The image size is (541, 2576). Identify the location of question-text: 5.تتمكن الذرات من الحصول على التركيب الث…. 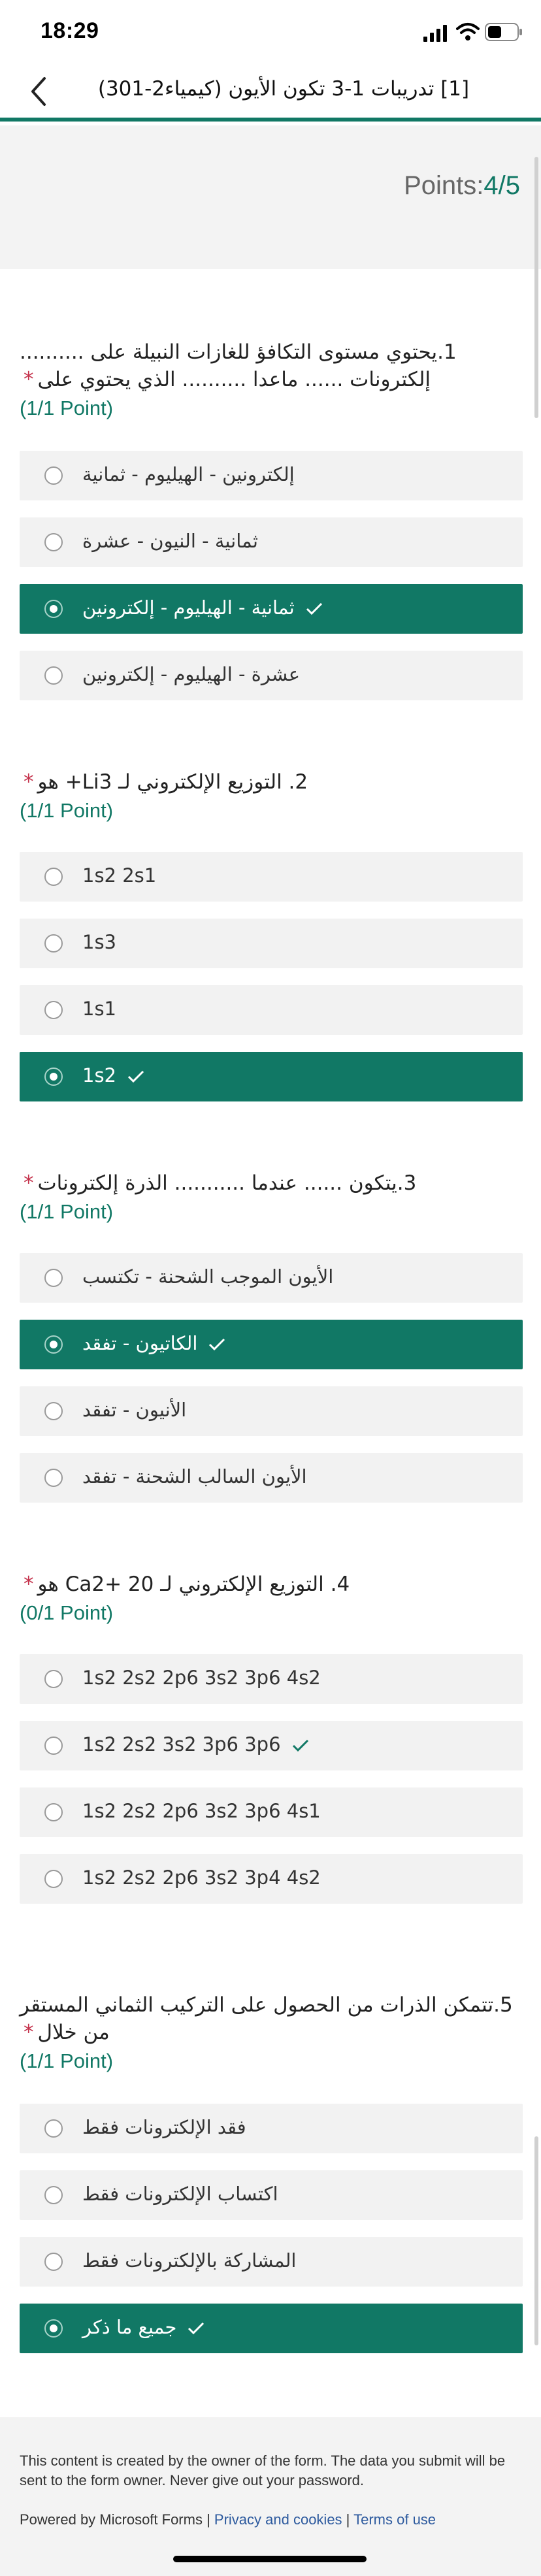
(266, 2018).